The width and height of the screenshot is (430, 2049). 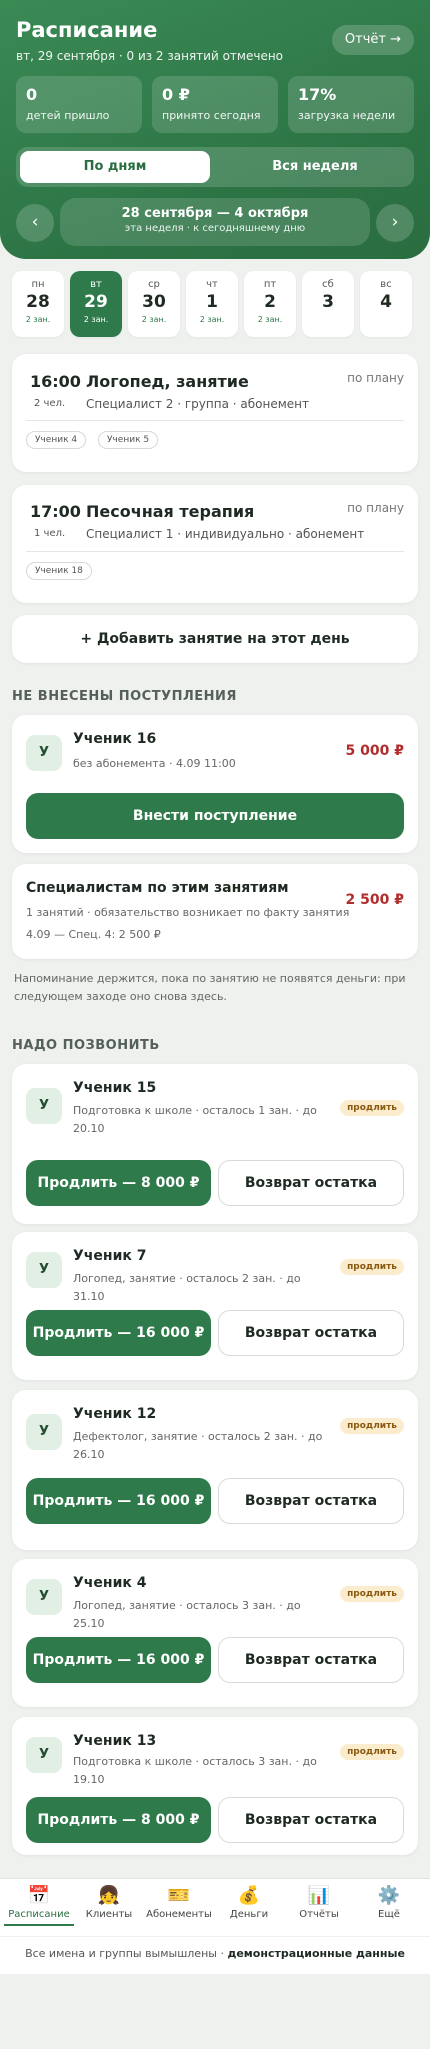 I want to click on tab-more: ⚙️ Ещё, so click(x=389, y=1902).